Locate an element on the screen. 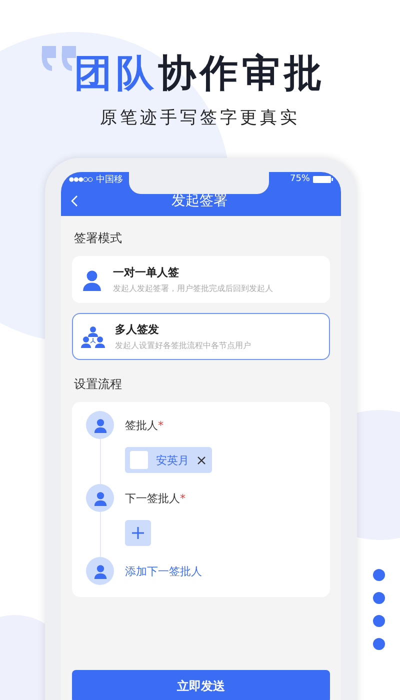 The width and height of the screenshot is (400, 700). group-icon is located at coordinates (93, 337).